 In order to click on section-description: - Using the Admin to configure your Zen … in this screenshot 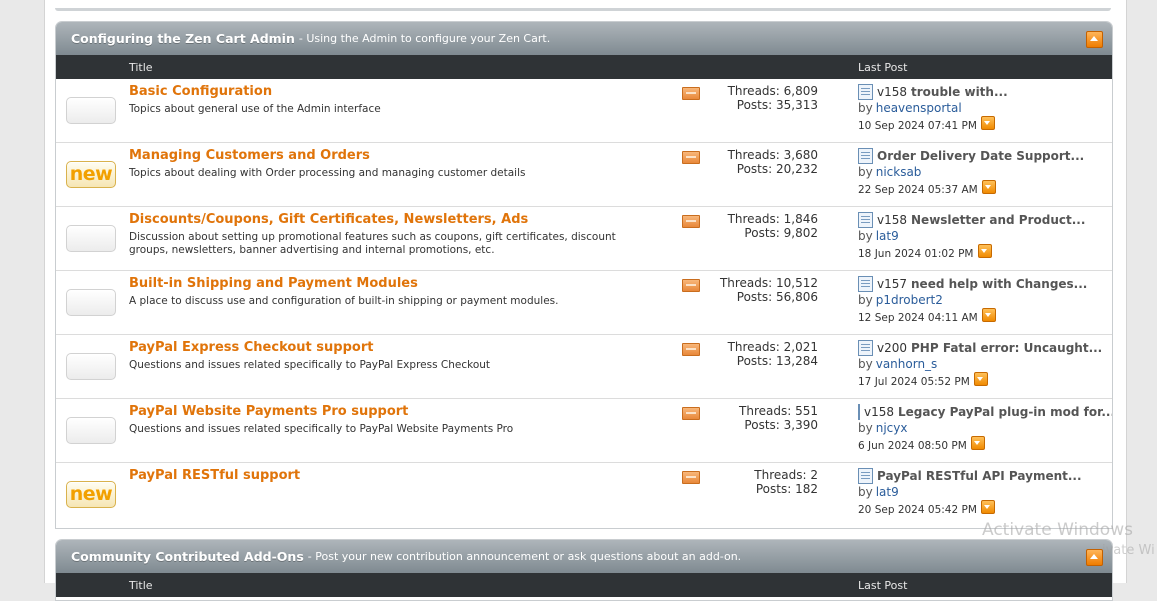, I will do `click(424, 38)`.